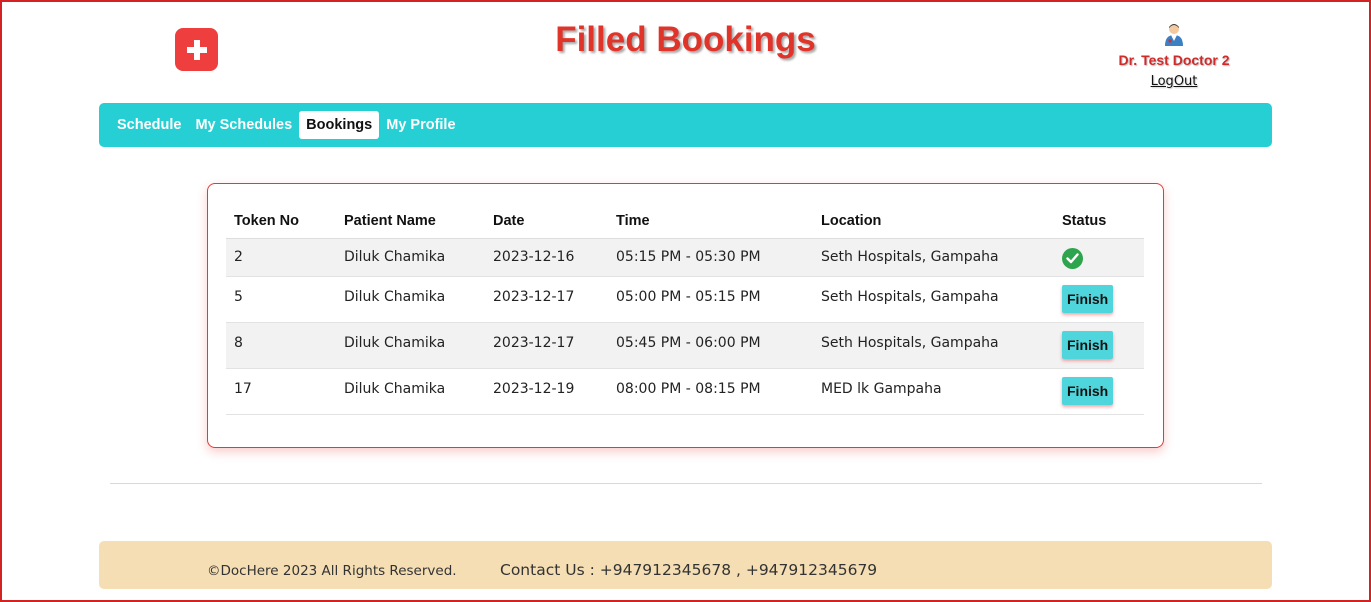 The width and height of the screenshot is (1371, 602). I want to click on nav-item-my-schedules: My Schedules, so click(243, 125).